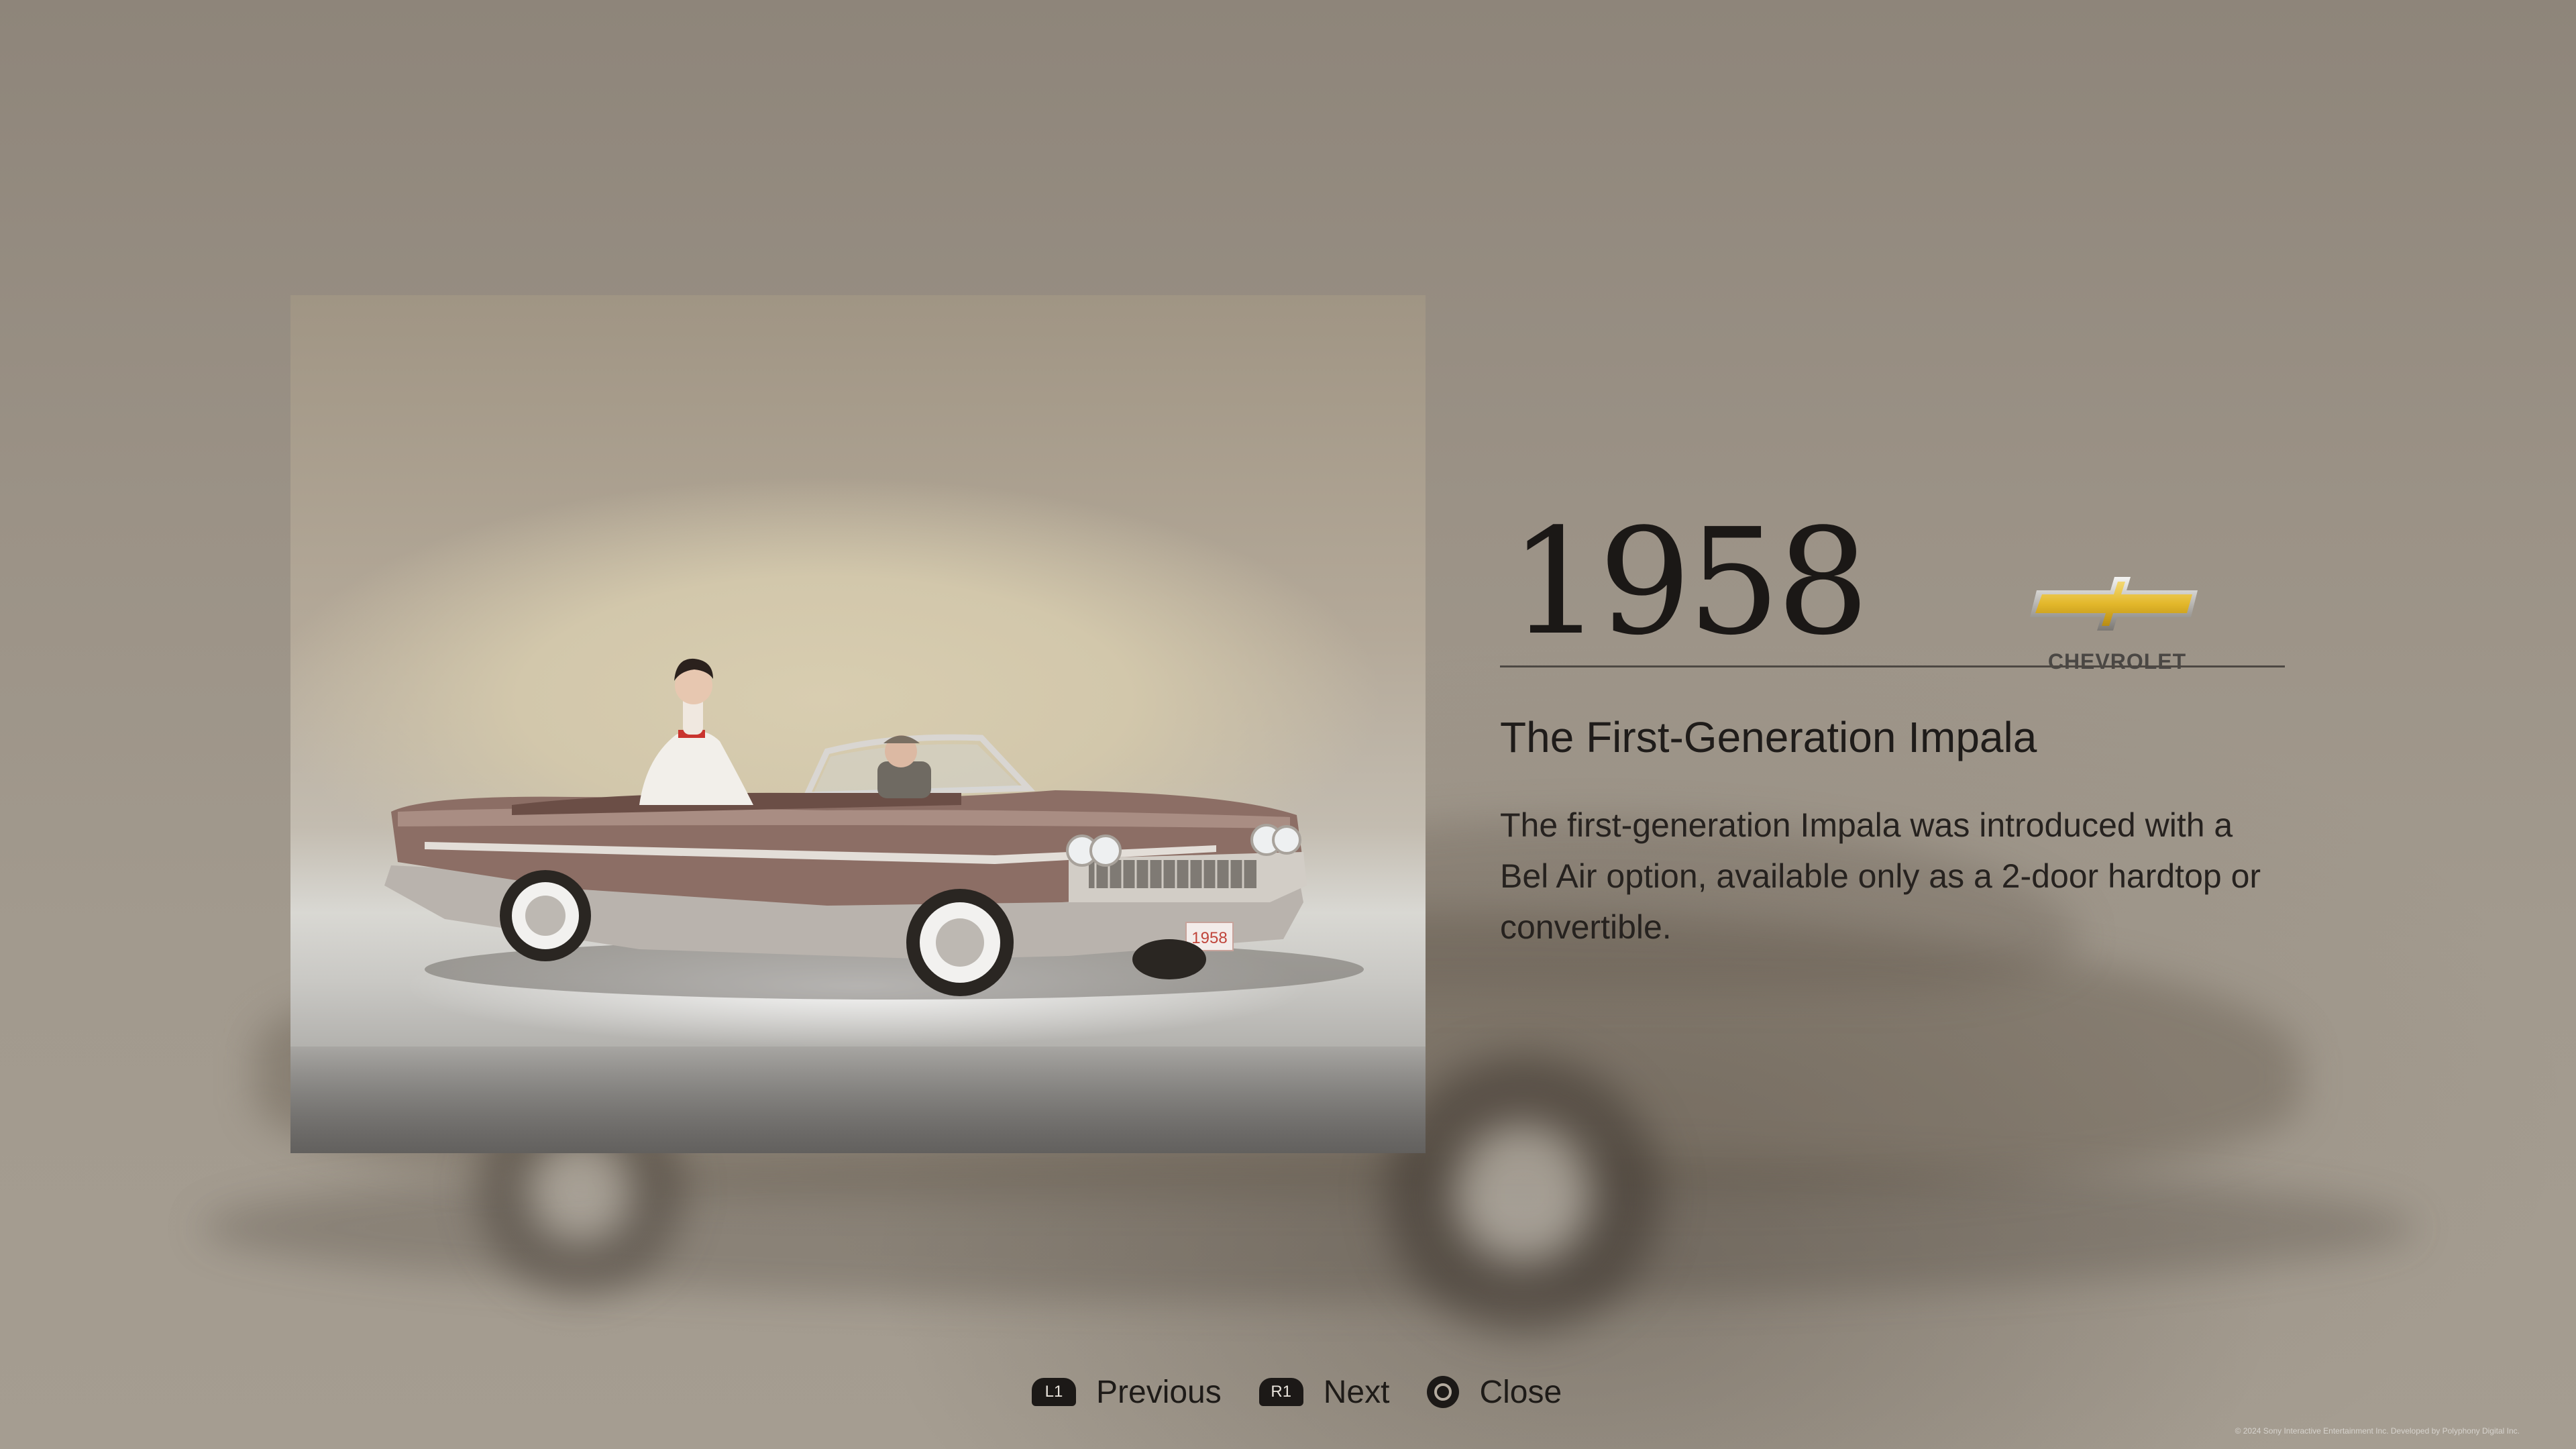 The height and width of the screenshot is (1449, 2576). I want to click on controller-hints: L1 Previous R1 Next Close, so click(1297, 1391).